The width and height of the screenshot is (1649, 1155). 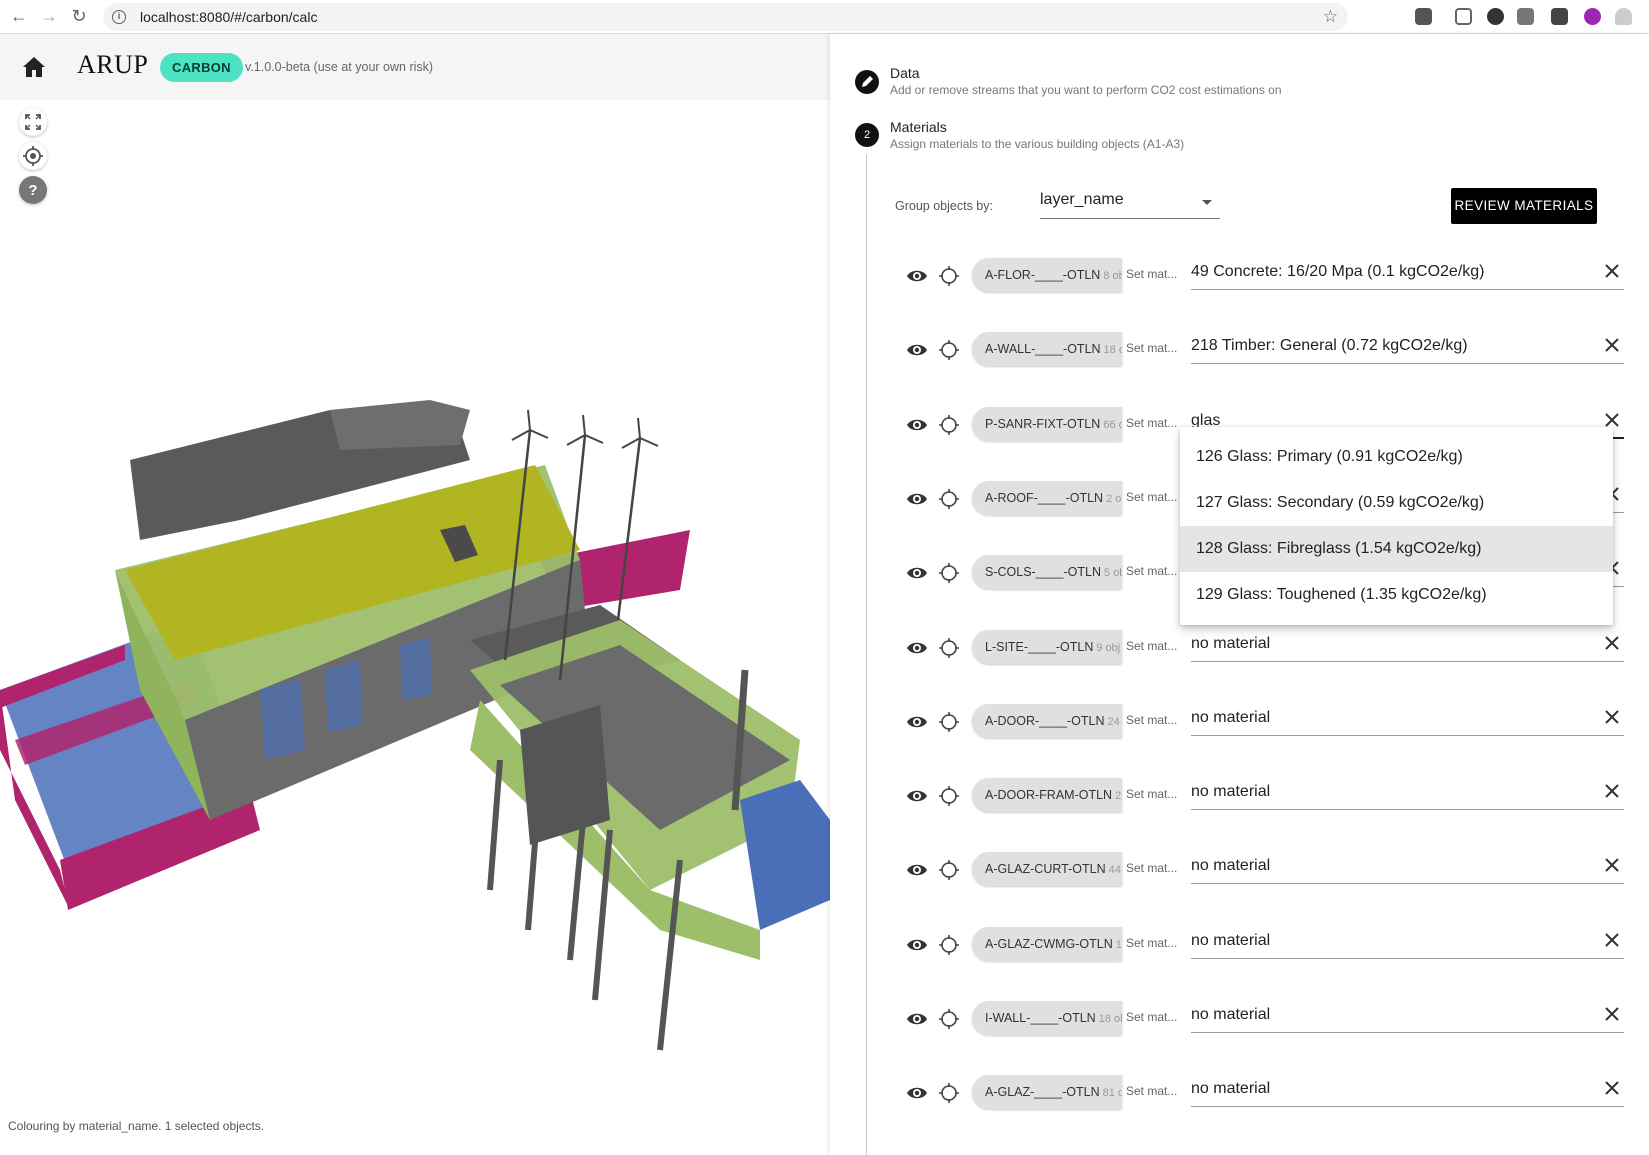 I want to click on pencil-icon, so click(x=867, y=81).